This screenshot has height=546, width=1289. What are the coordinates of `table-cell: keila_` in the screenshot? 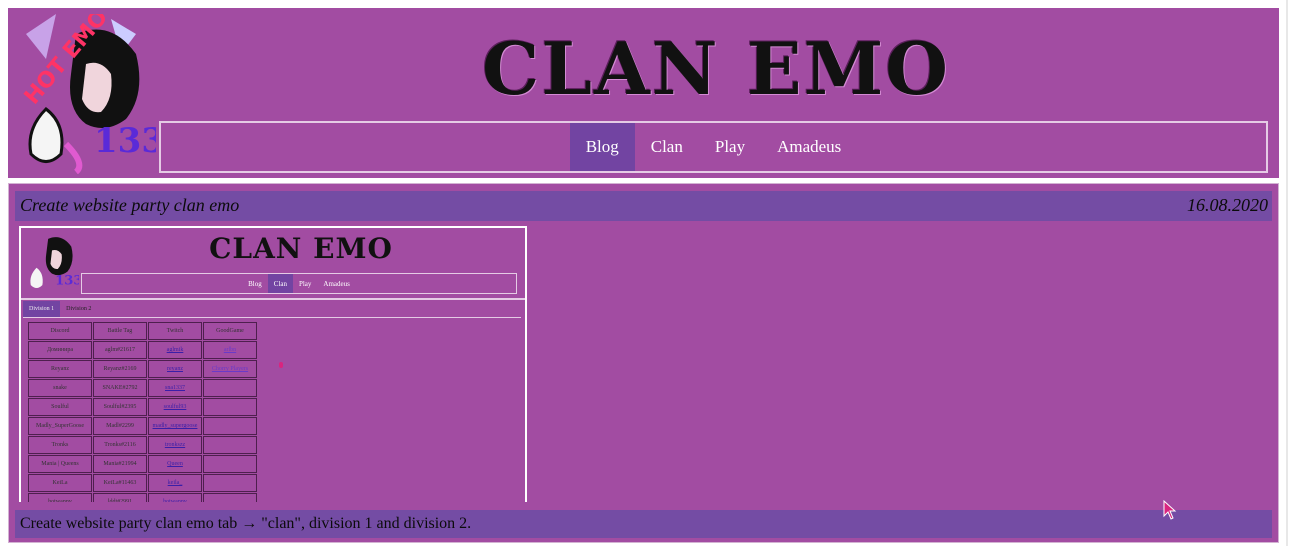 It's located at (175, 483).